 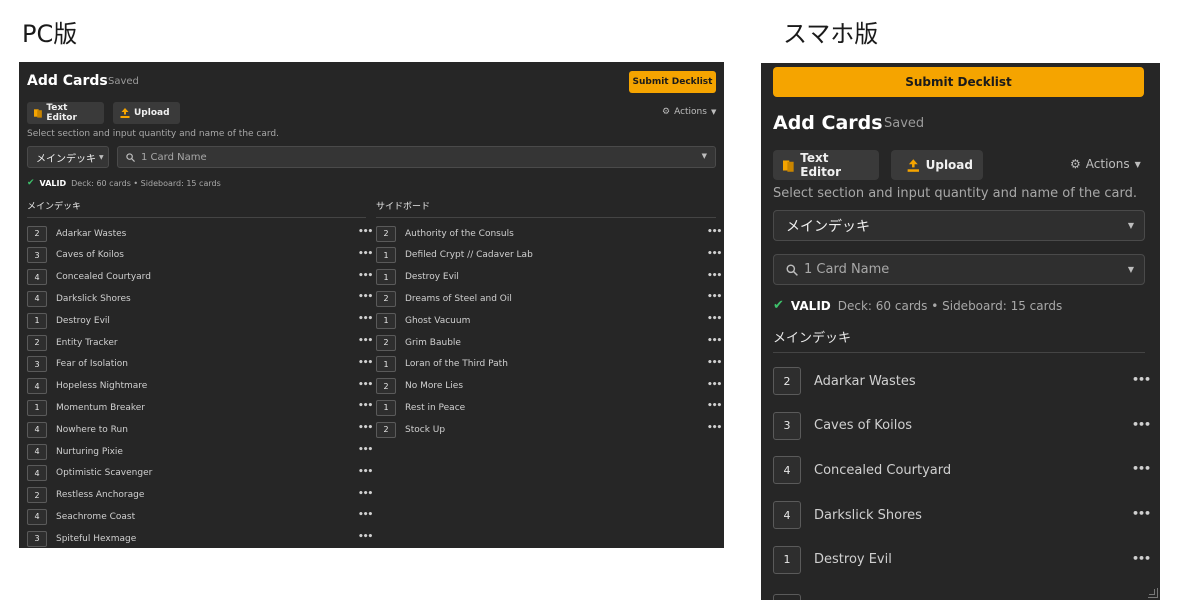 What do you see at coordinates (444, 298) in the screenshot?
I see `card-row: 2 Dreams of Steel and Oil` at bounding box center [444, 298].